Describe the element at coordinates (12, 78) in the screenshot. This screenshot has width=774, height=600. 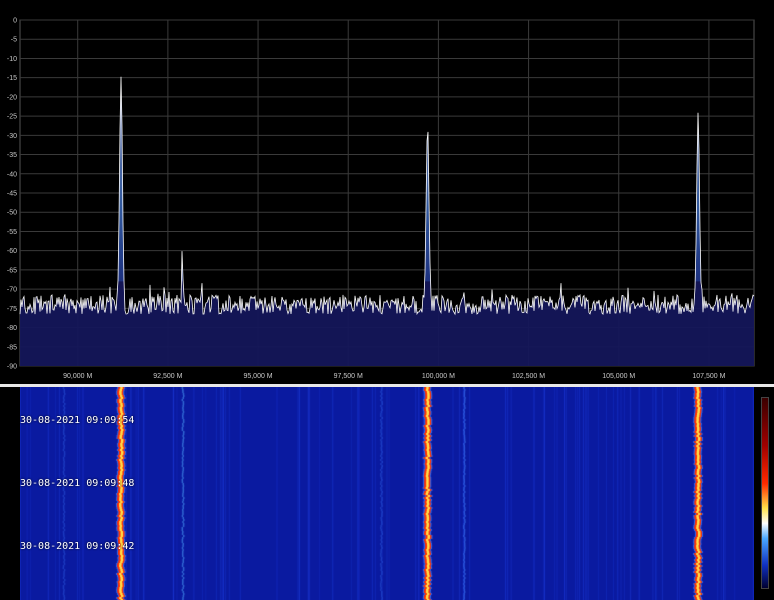
I see `y-tick-label: -15` at that location.